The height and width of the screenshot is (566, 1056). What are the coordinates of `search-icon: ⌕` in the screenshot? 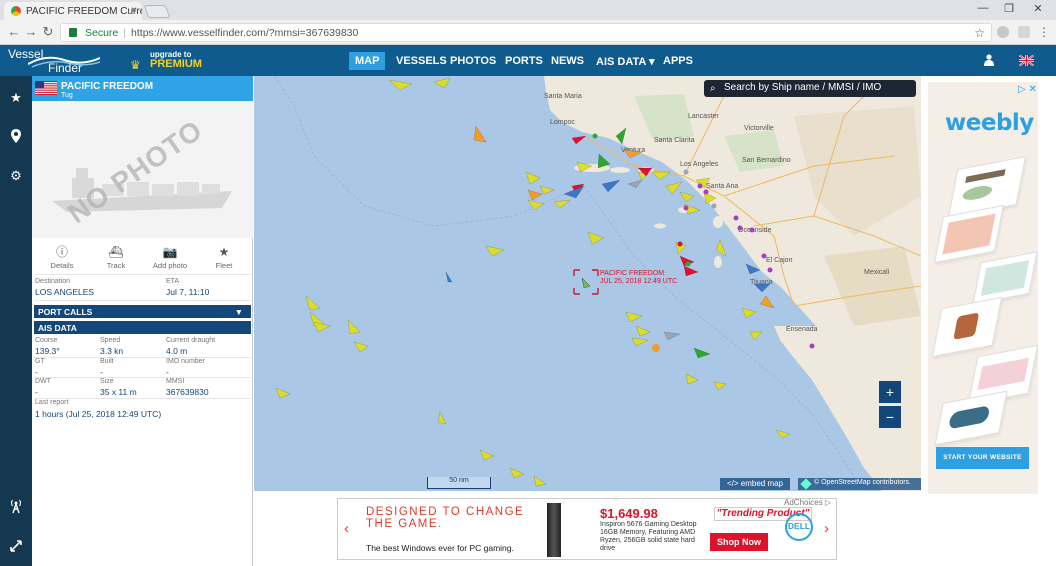 It's located at (713, 88).